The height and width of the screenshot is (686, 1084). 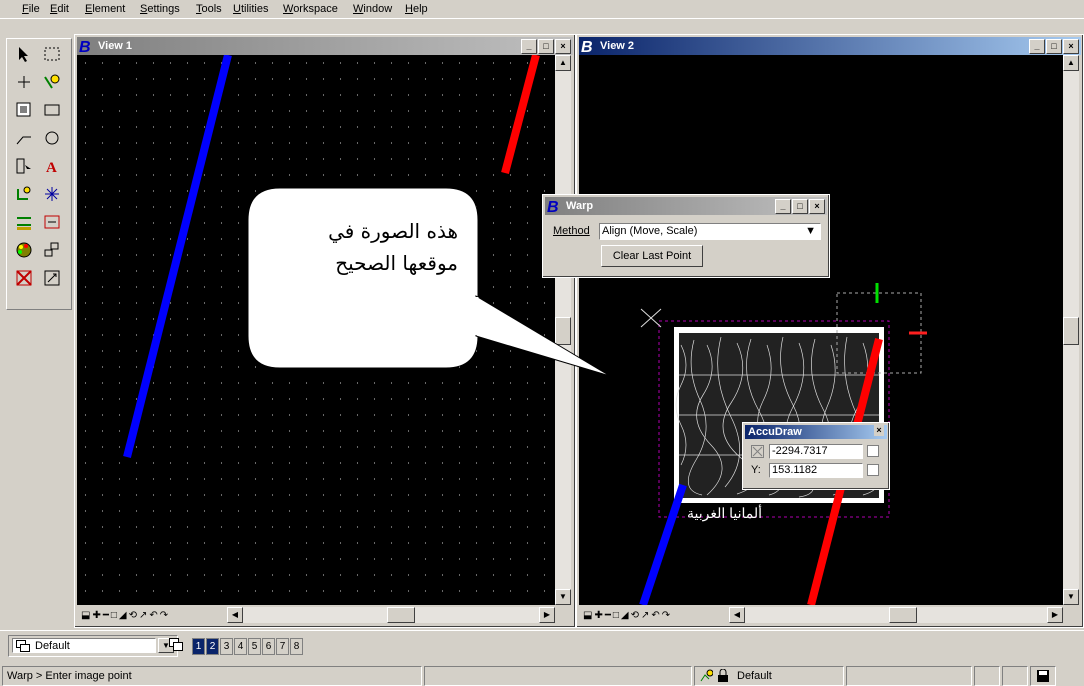 What do you see at coordinates (816, 470) in the screenshot?
I see `y-coordinate-input: 153.1182` at bounding box center [816, 470].